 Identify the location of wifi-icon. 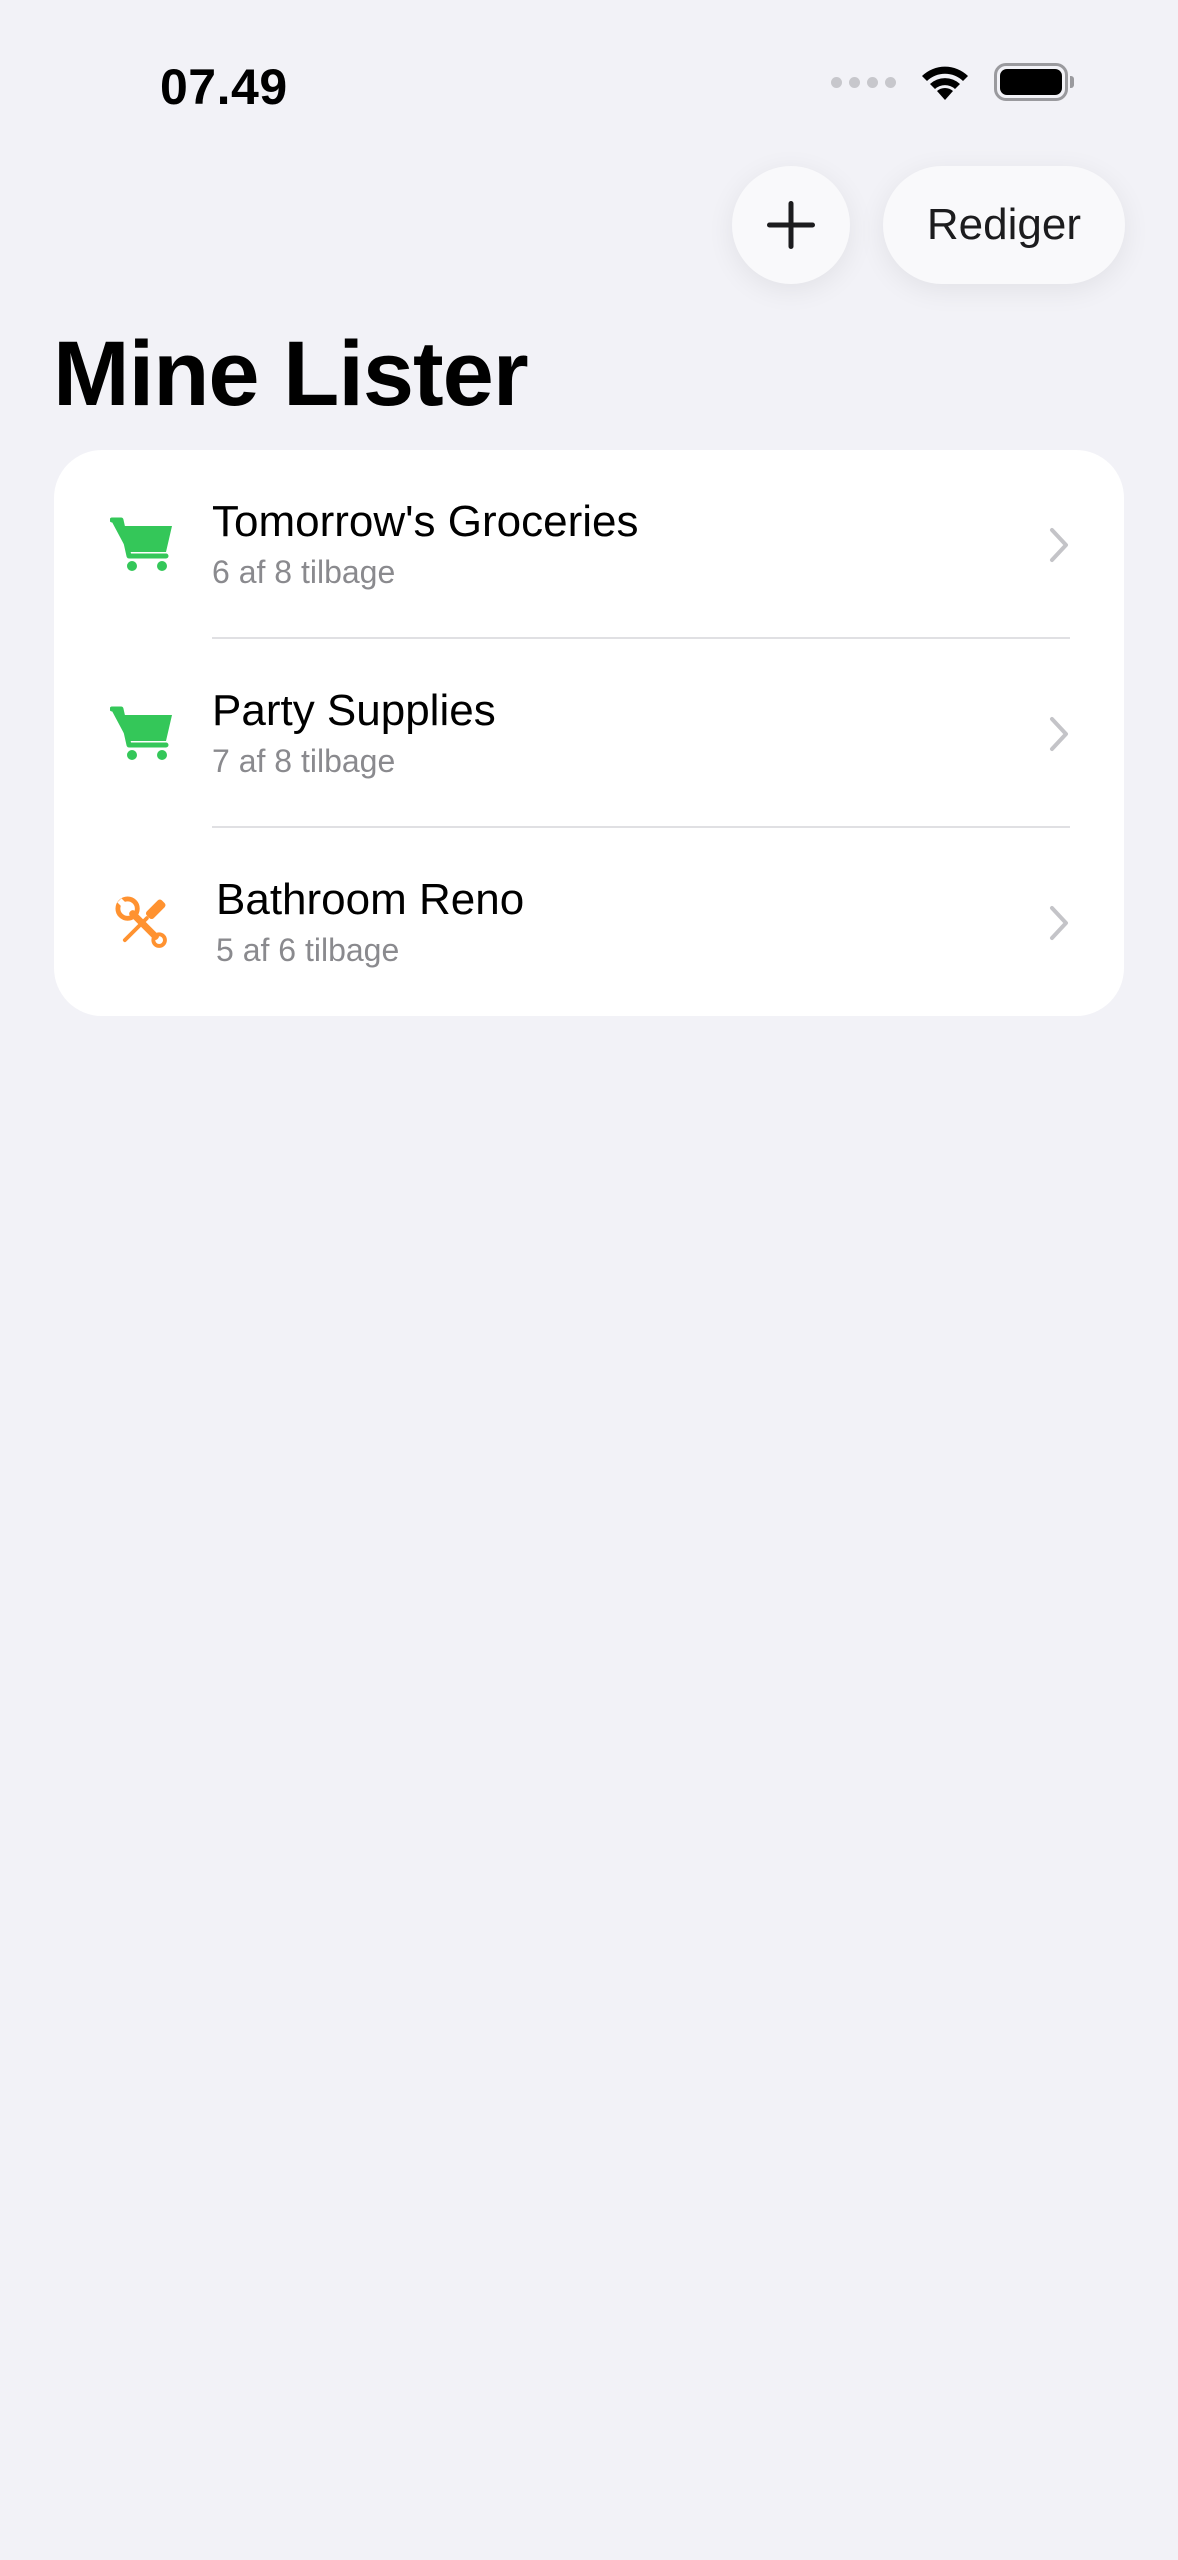
(945, 83).